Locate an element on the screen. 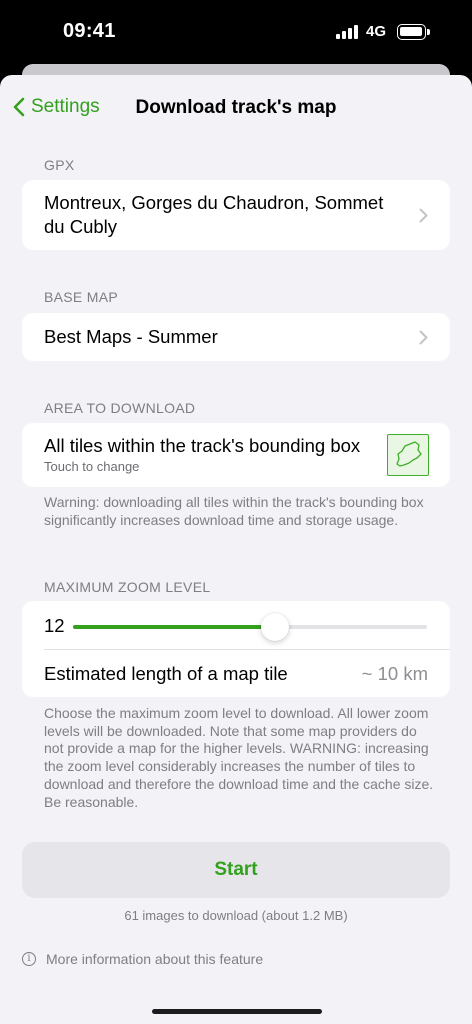  info-icon: i is located at coordinates (29, 959).